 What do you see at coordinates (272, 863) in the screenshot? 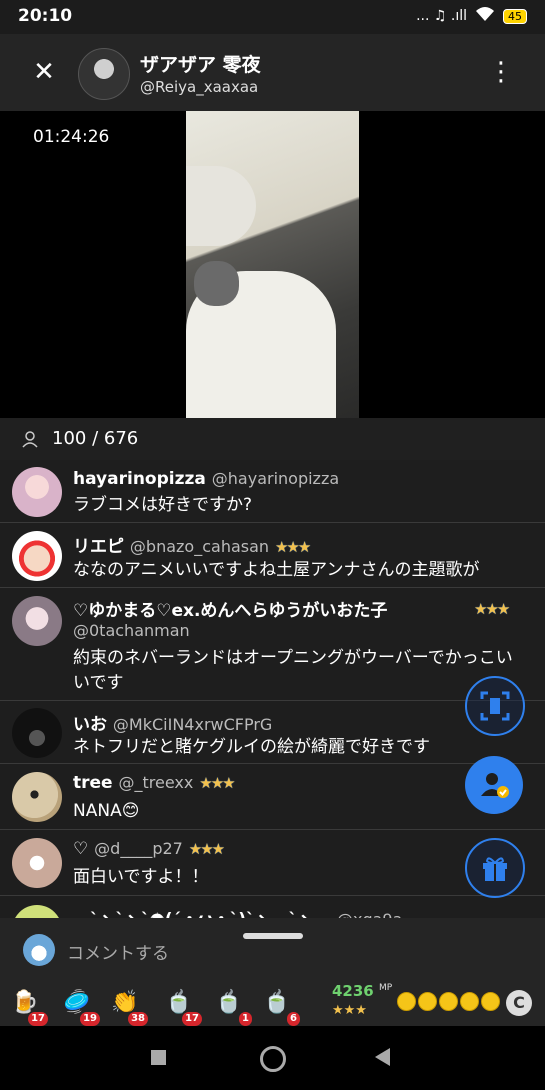
I see `comment-item: ♡ @d____p27 ★★★ 面白いですよ！！` at bounding box center [272, 863].